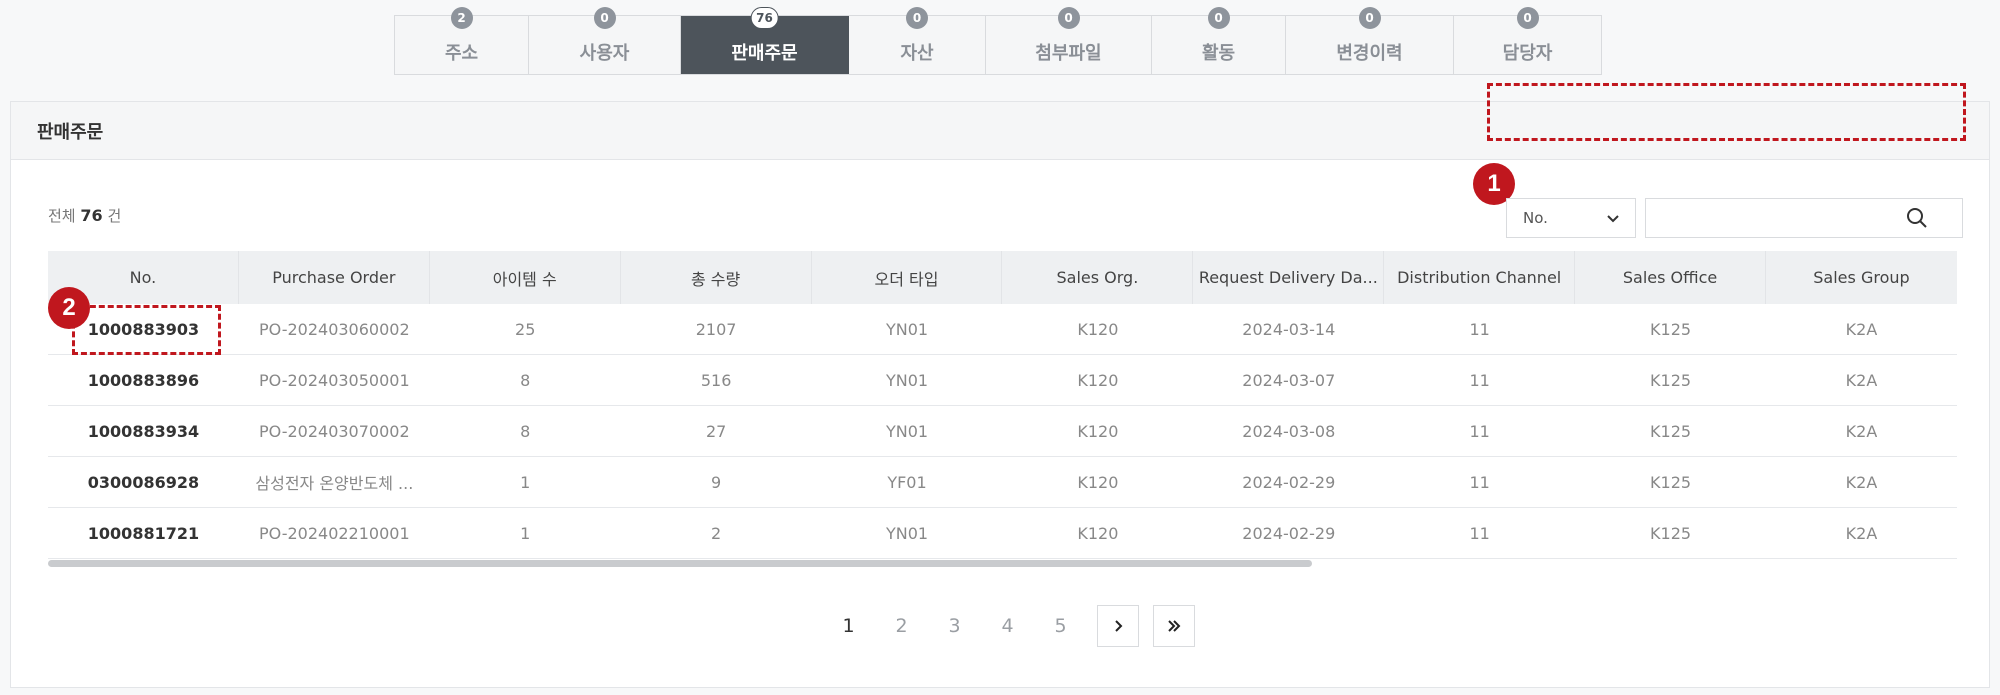 This screenshot has height=695, width=2000. Describe the element at coordinates (1613, 219) in the screenshot. I see `chevron-down-icon` at that location.